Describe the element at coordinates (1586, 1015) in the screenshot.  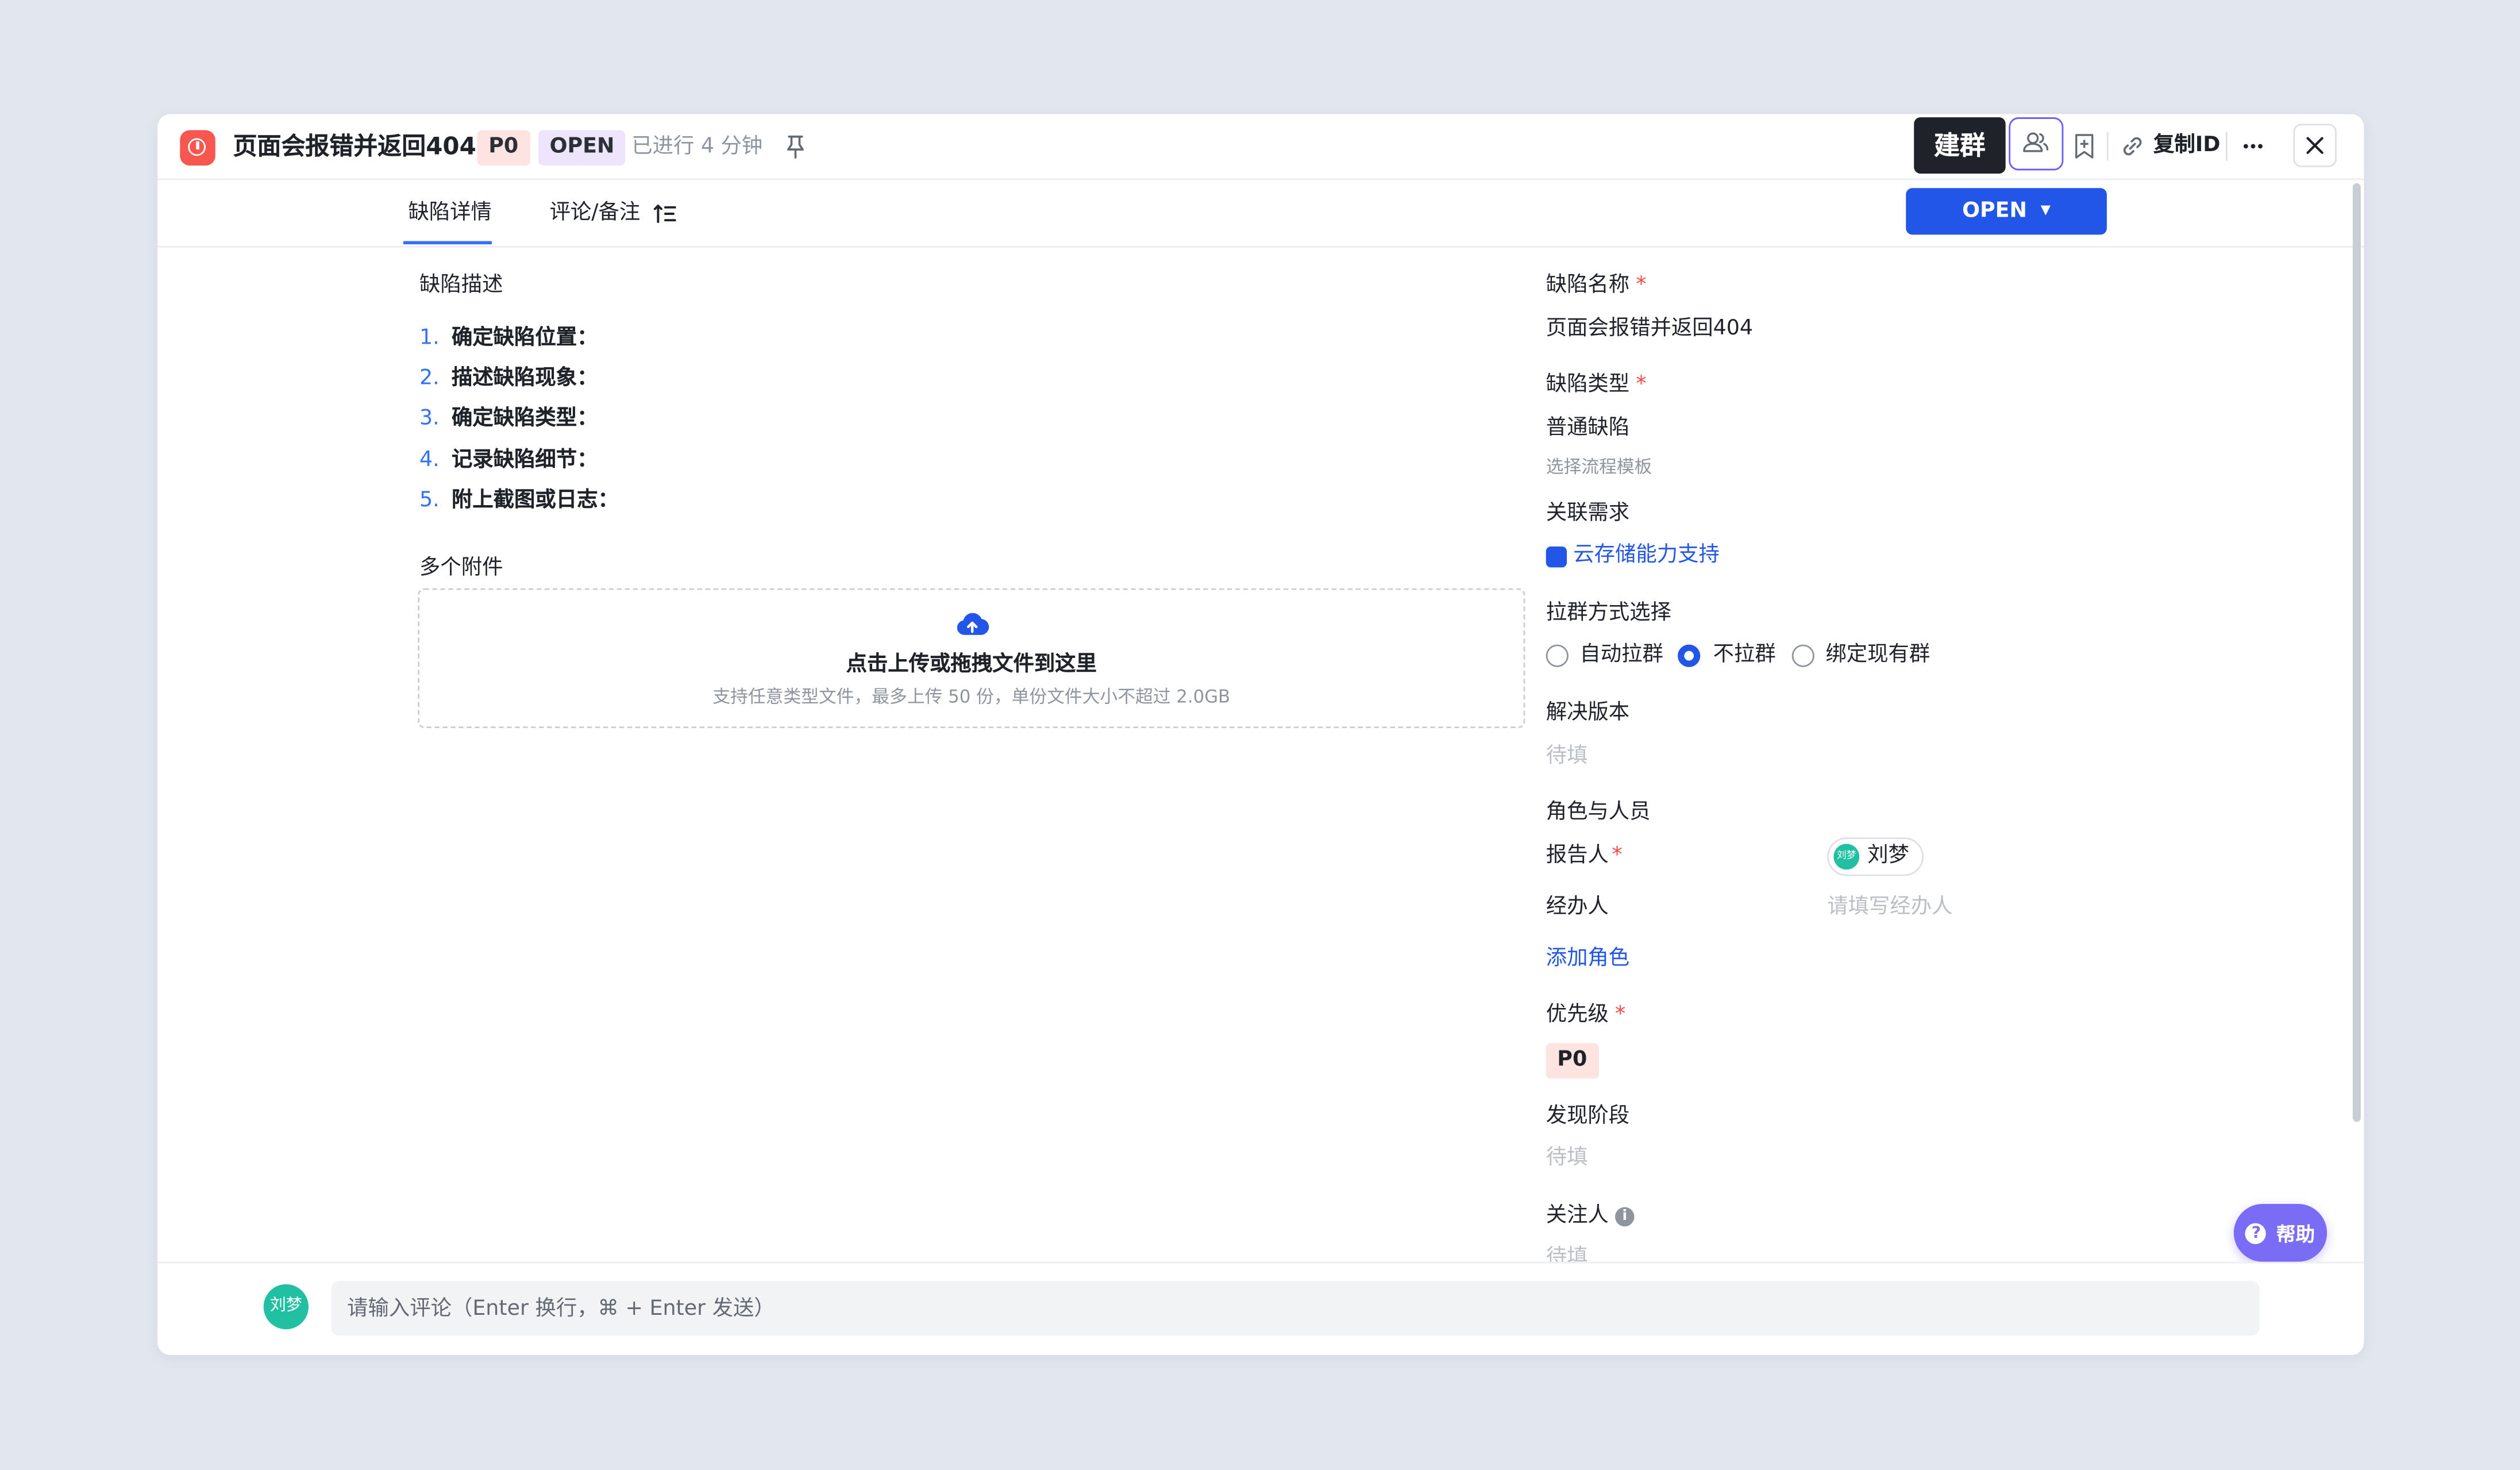
I see `priority-label: 优先级 *` at that location.